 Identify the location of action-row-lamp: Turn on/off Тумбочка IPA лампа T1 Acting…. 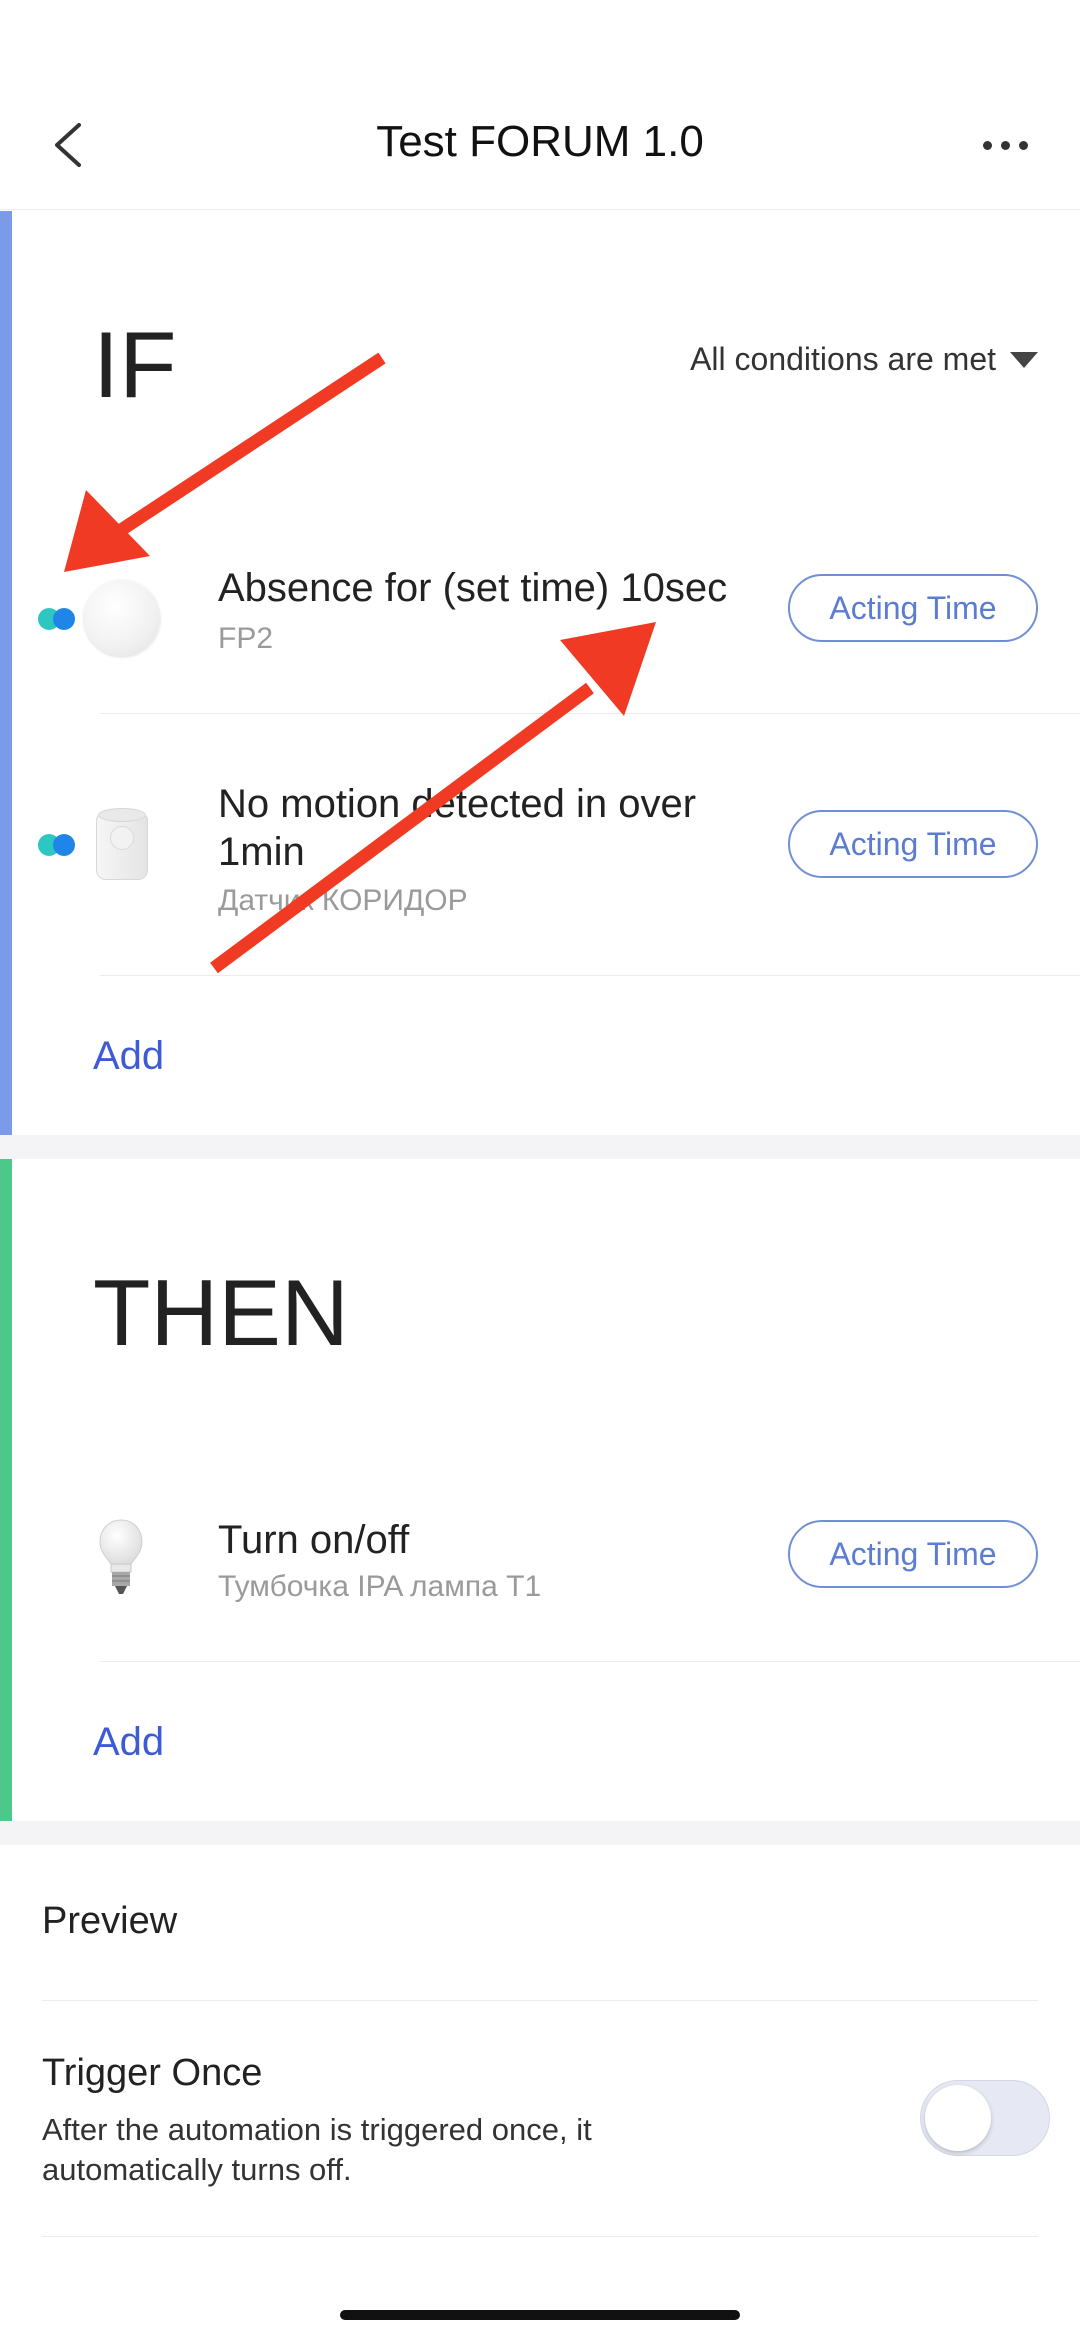
(540, 1541).